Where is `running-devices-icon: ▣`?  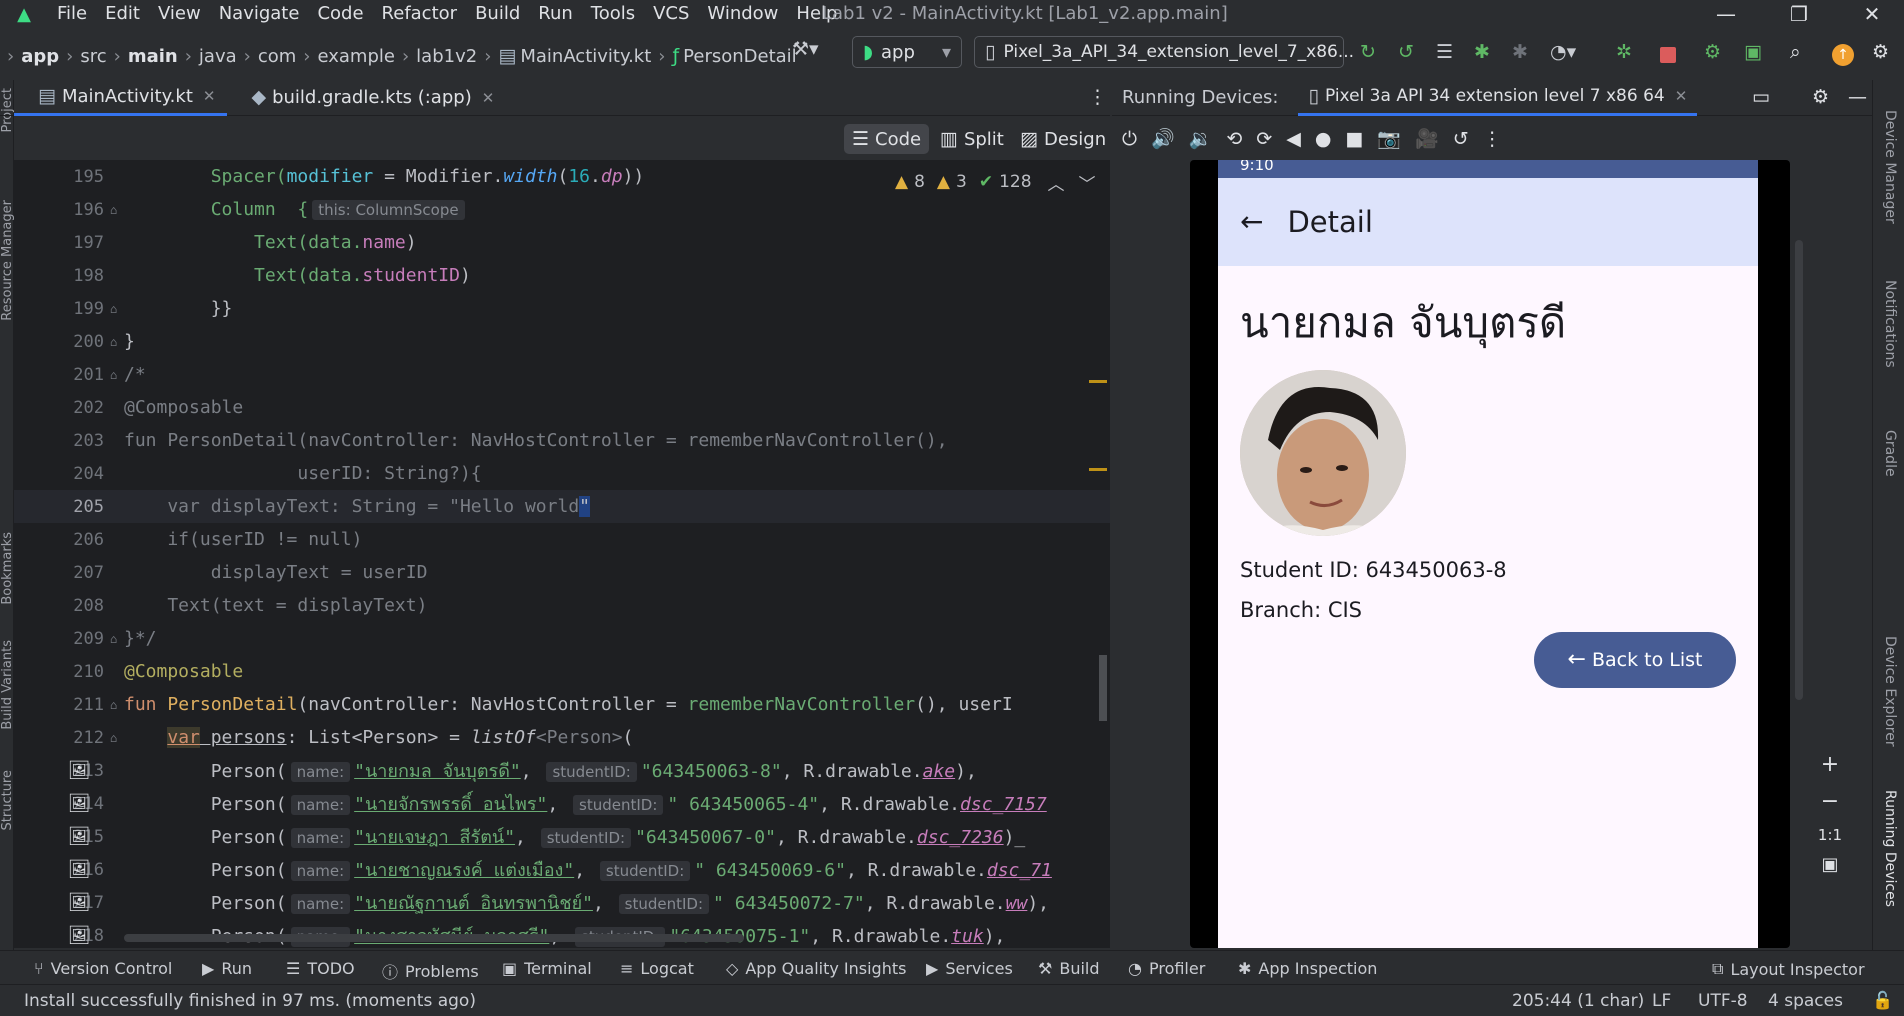 running-devices-icon: ▣ is located at coordinates (1753, 52).